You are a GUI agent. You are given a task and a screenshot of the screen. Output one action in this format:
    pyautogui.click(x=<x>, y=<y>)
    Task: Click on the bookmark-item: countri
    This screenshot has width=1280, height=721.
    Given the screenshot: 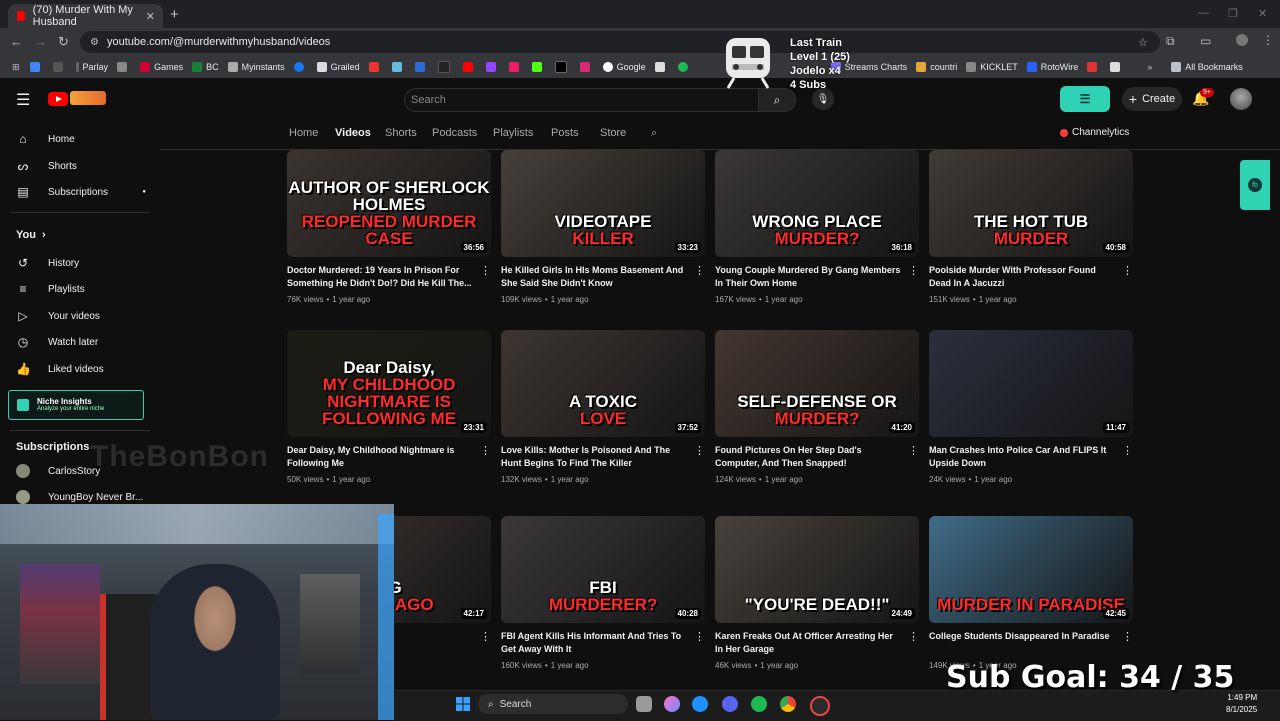 What is the action you would take?
    pyautogui.click(x=936, y=67)
    